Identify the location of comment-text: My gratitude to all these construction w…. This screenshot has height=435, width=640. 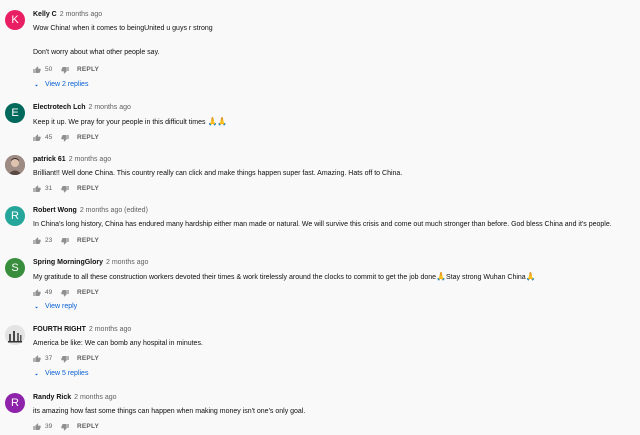
(284, 277).